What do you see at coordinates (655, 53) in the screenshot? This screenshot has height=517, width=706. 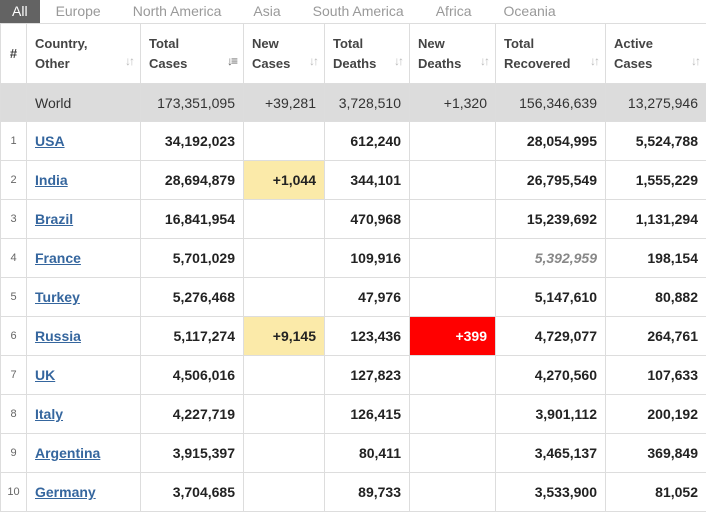 I see `column-header-active-cases: Active Cases ↓↑` at bounding box center [655, 53].